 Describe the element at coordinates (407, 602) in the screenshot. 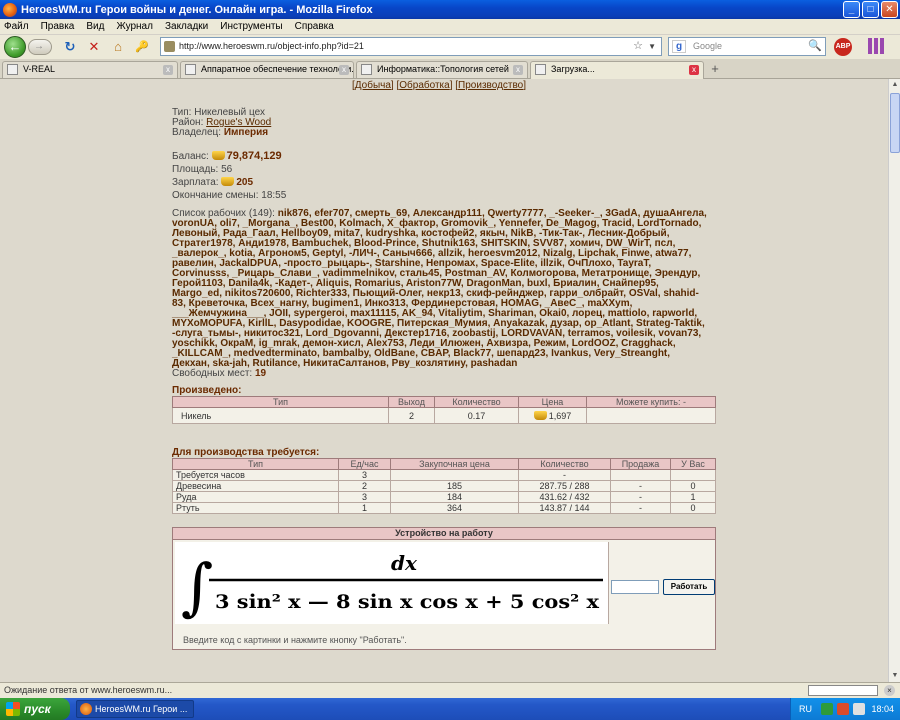

I see `captcha-denominator: 3 sin² x — 8 sin x cos x + 5 cos² x` at that location.